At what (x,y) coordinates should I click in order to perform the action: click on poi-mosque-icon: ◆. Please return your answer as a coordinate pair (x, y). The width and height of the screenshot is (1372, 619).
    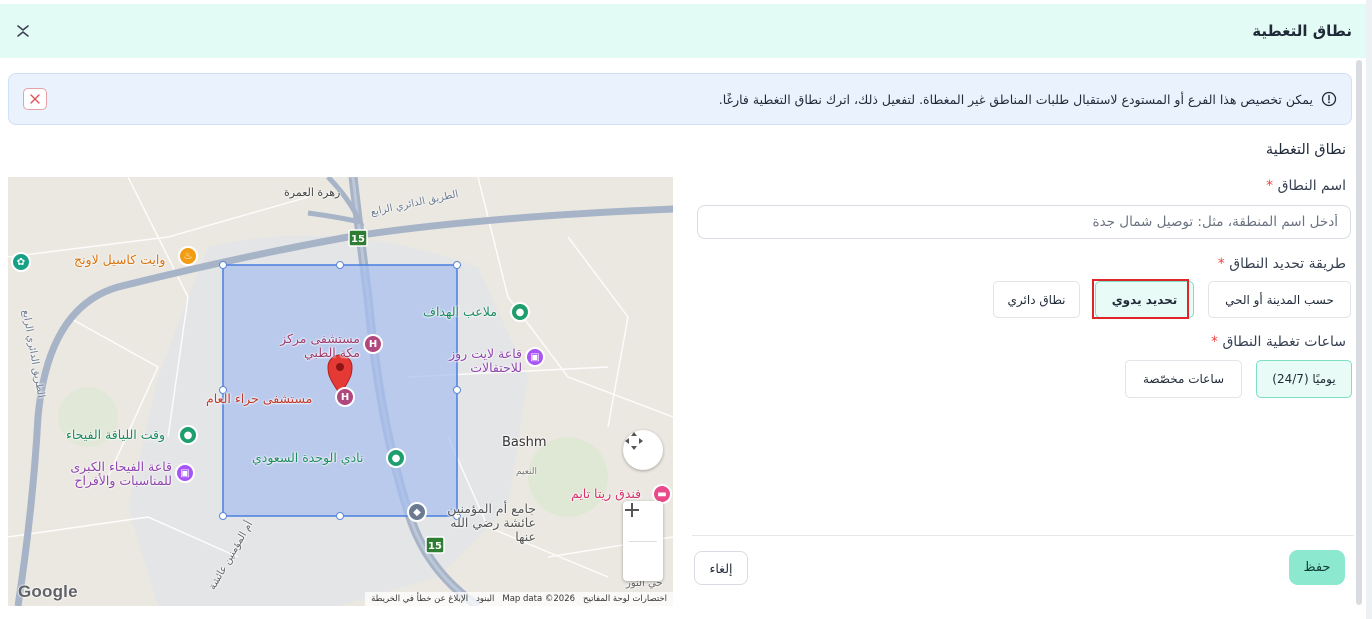
    Looking at the image, I should click on (417, 512).